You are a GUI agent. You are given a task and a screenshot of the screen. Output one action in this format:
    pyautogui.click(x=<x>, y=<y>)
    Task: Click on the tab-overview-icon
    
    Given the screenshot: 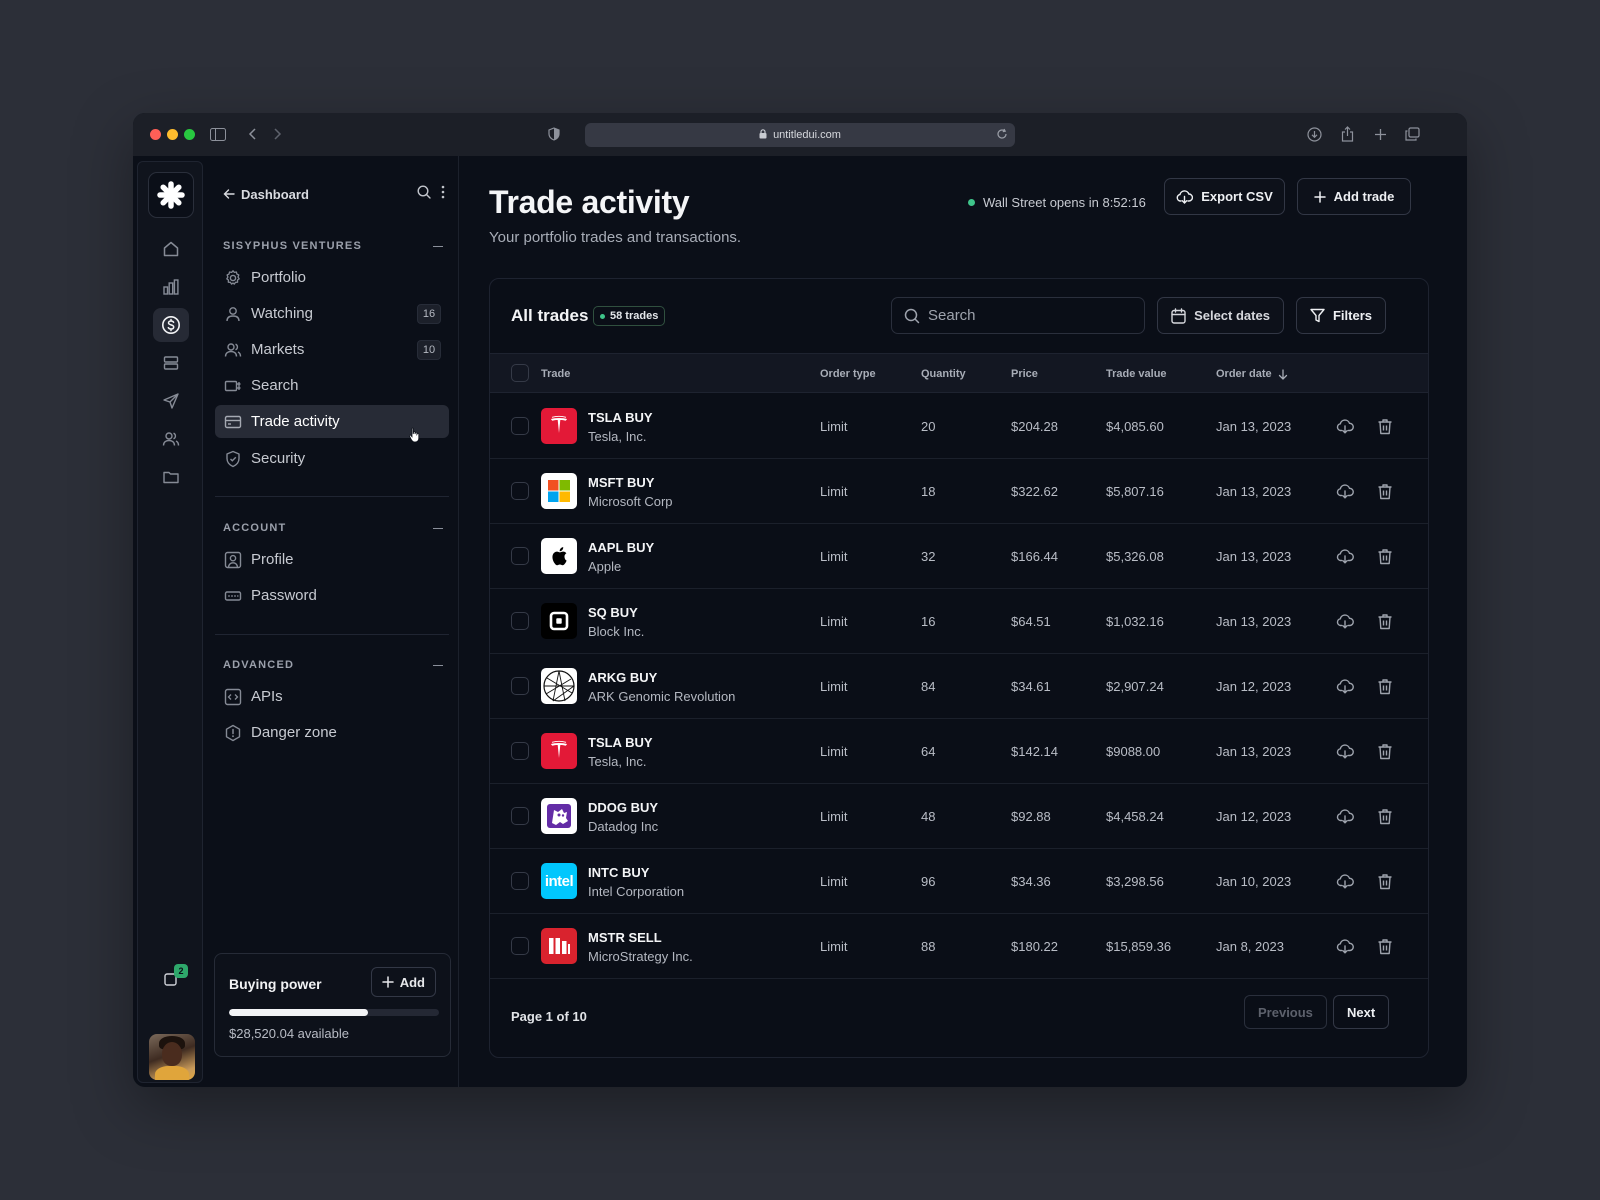 What is the action you would take?
    pyautogui.click(x=1412, y=134)
    